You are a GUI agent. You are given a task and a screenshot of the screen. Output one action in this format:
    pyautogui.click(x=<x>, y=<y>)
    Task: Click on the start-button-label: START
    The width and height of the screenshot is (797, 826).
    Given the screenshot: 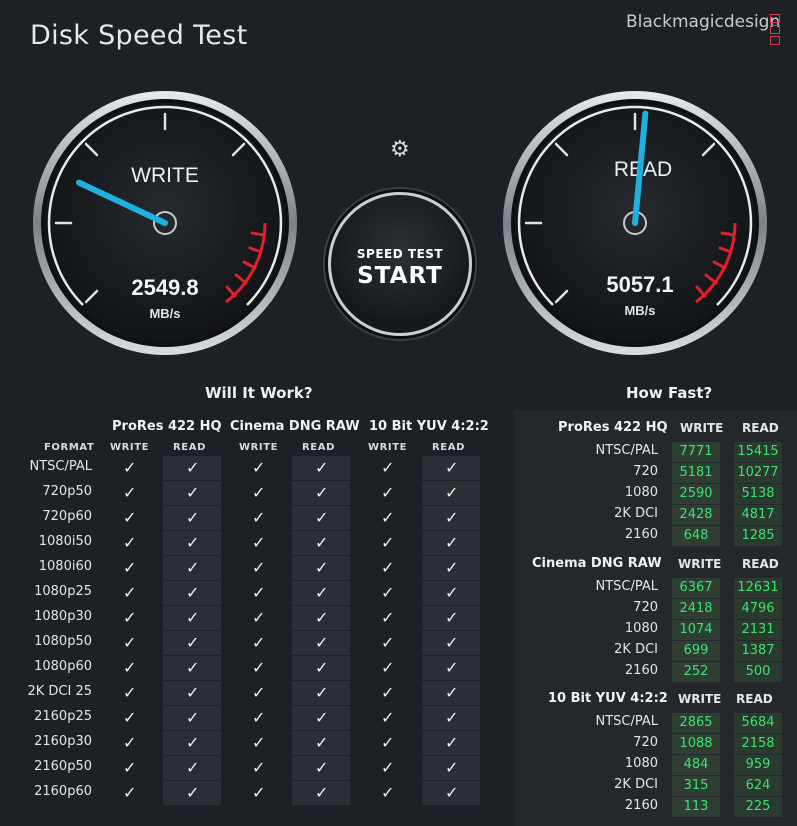 What is the action you would take?
    pyautogui.click(x=400, y=276)
    